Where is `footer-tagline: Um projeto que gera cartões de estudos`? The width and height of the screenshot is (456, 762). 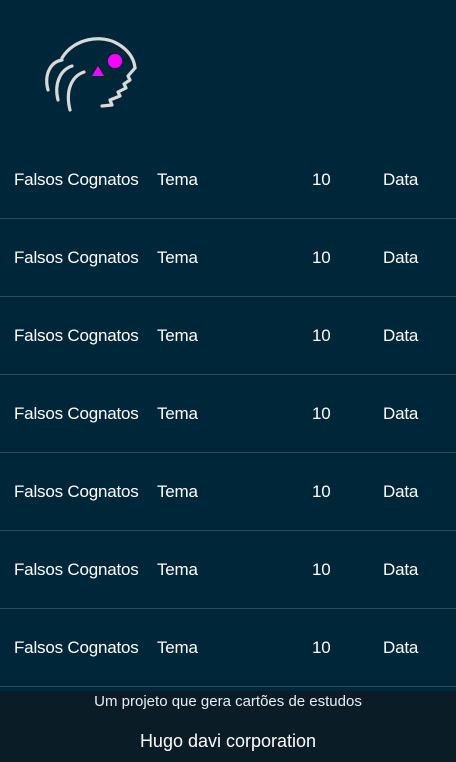
footer-tagline: Um projeto que gera cartões de estudos is located at coordinates (228, 701).